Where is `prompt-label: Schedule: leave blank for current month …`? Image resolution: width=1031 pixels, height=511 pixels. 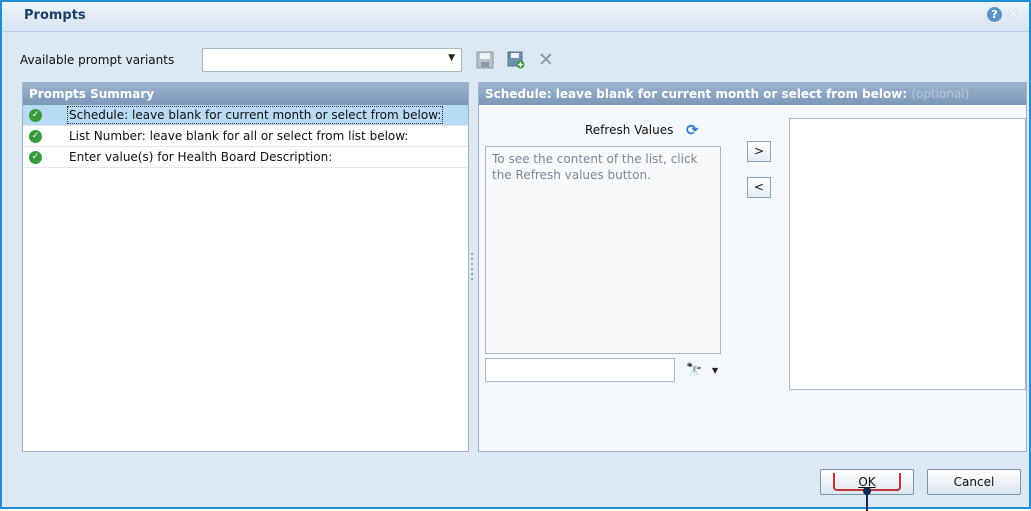
prompt-label: Schedule: leave blank for current month … is located at coordinates (255, 115).